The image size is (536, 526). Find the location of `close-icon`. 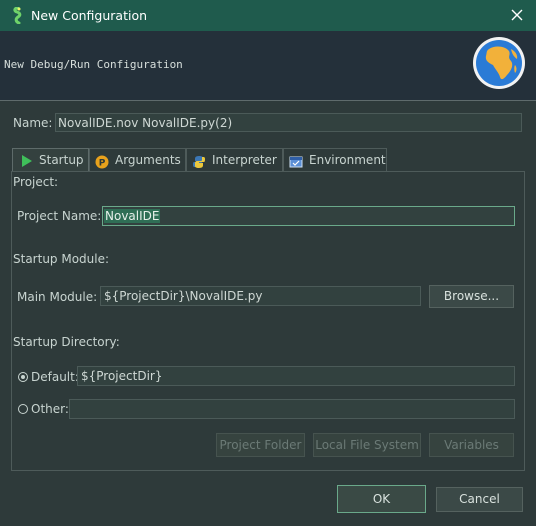

close-icon is located at coordinates (517, 15).